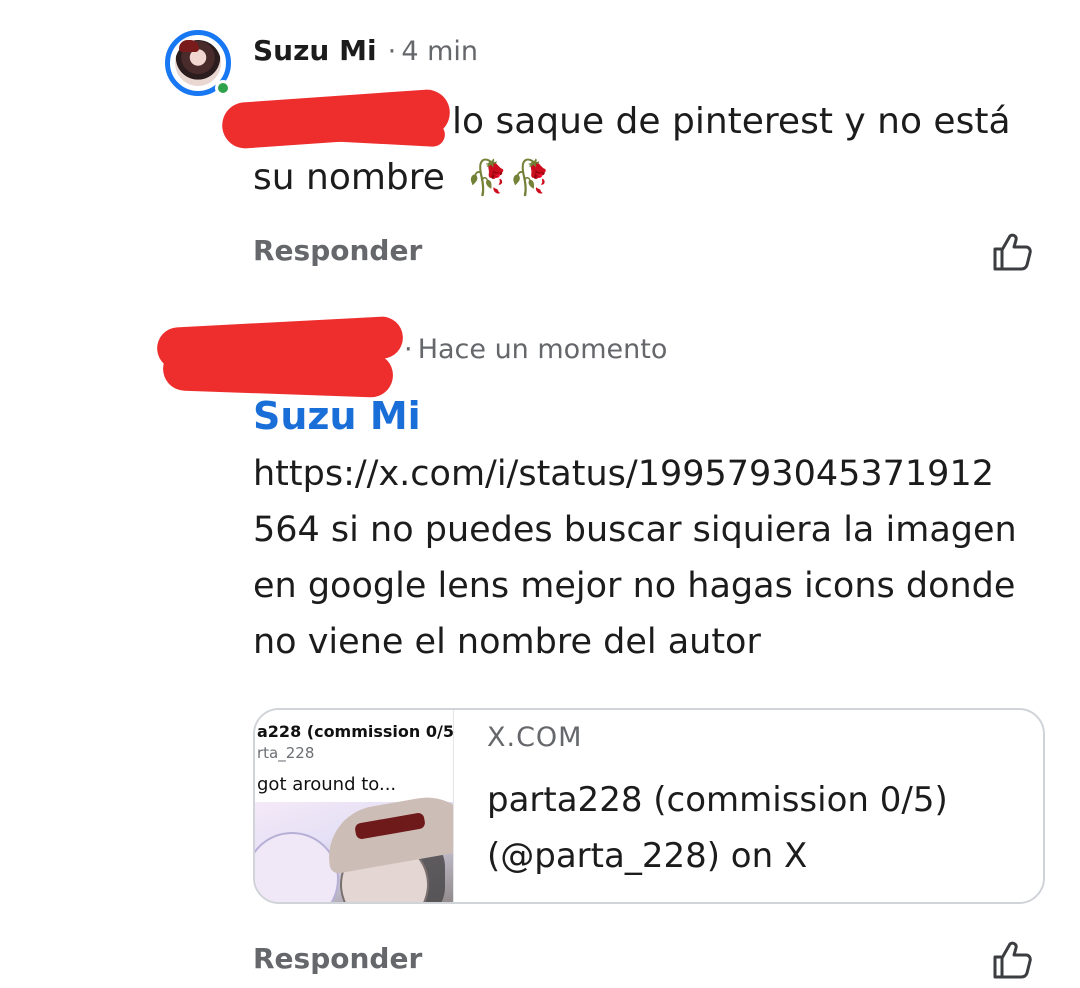  Describe the element at coordinates (223, 88) in the screenshot. I see `online-status-dot` at that location.